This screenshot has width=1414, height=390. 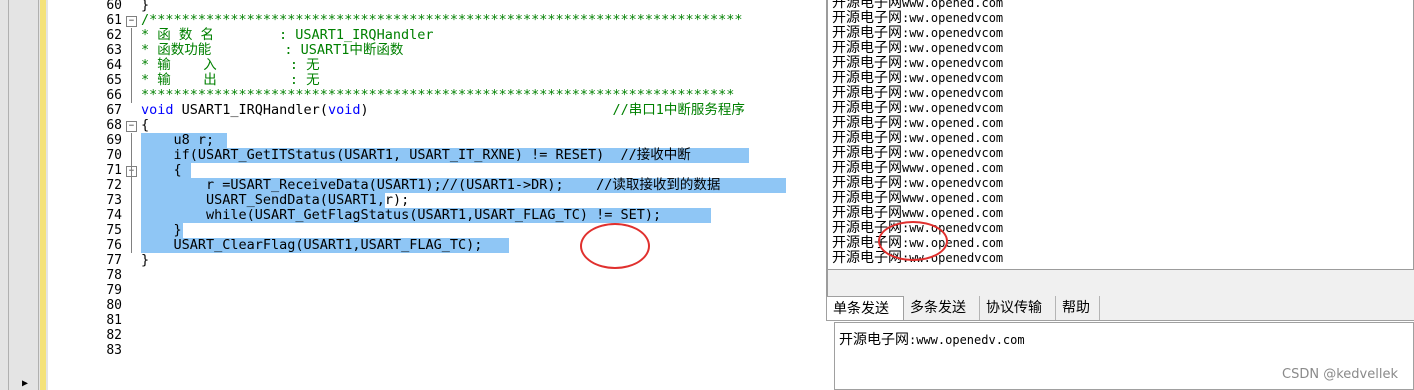 I want to click on line-number: 76, so click(x=114, y=245).